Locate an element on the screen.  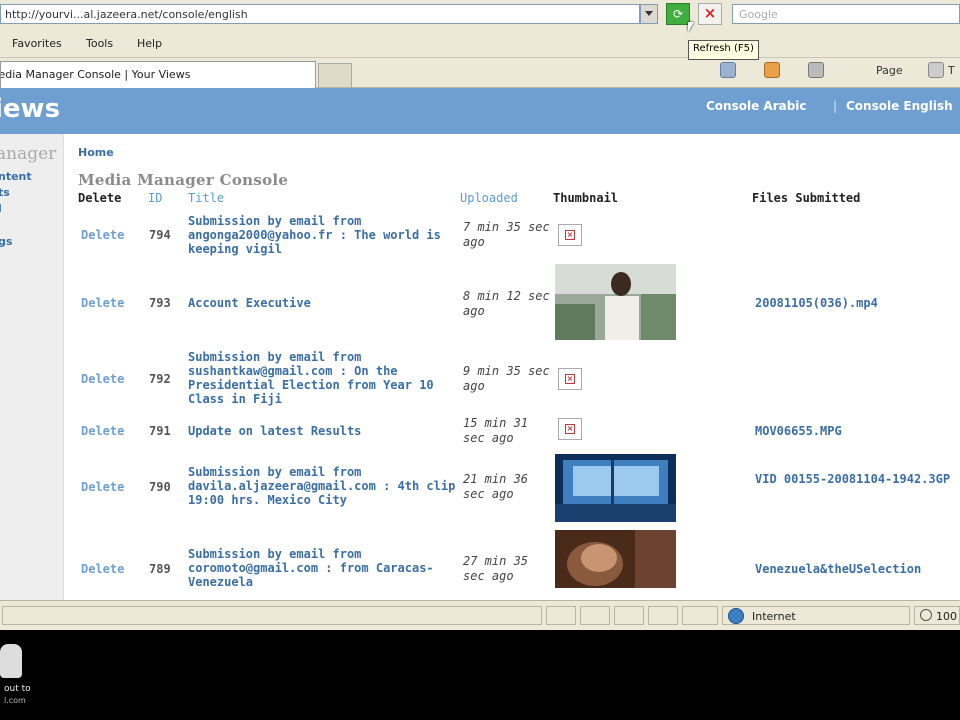
status-bar is located at coordinates (480, 615).